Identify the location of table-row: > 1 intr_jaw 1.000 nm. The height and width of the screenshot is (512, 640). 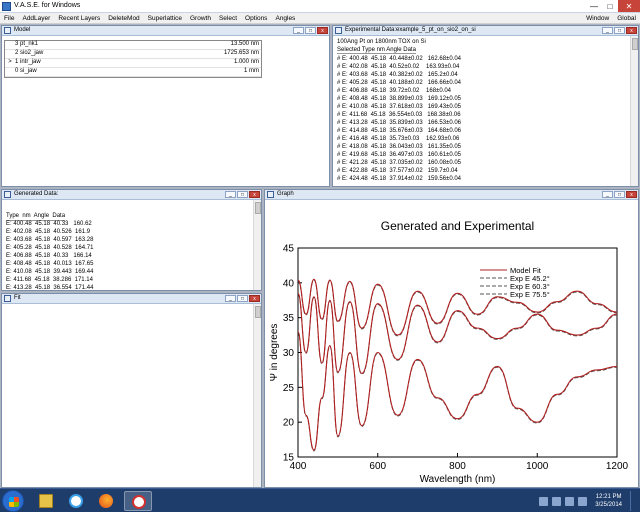
(133, 63).